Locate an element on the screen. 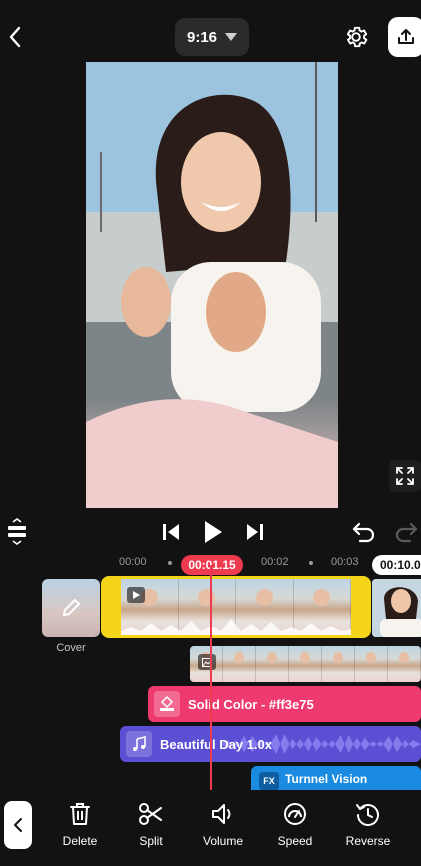  upload-icon is located at coordinates (406, 36).